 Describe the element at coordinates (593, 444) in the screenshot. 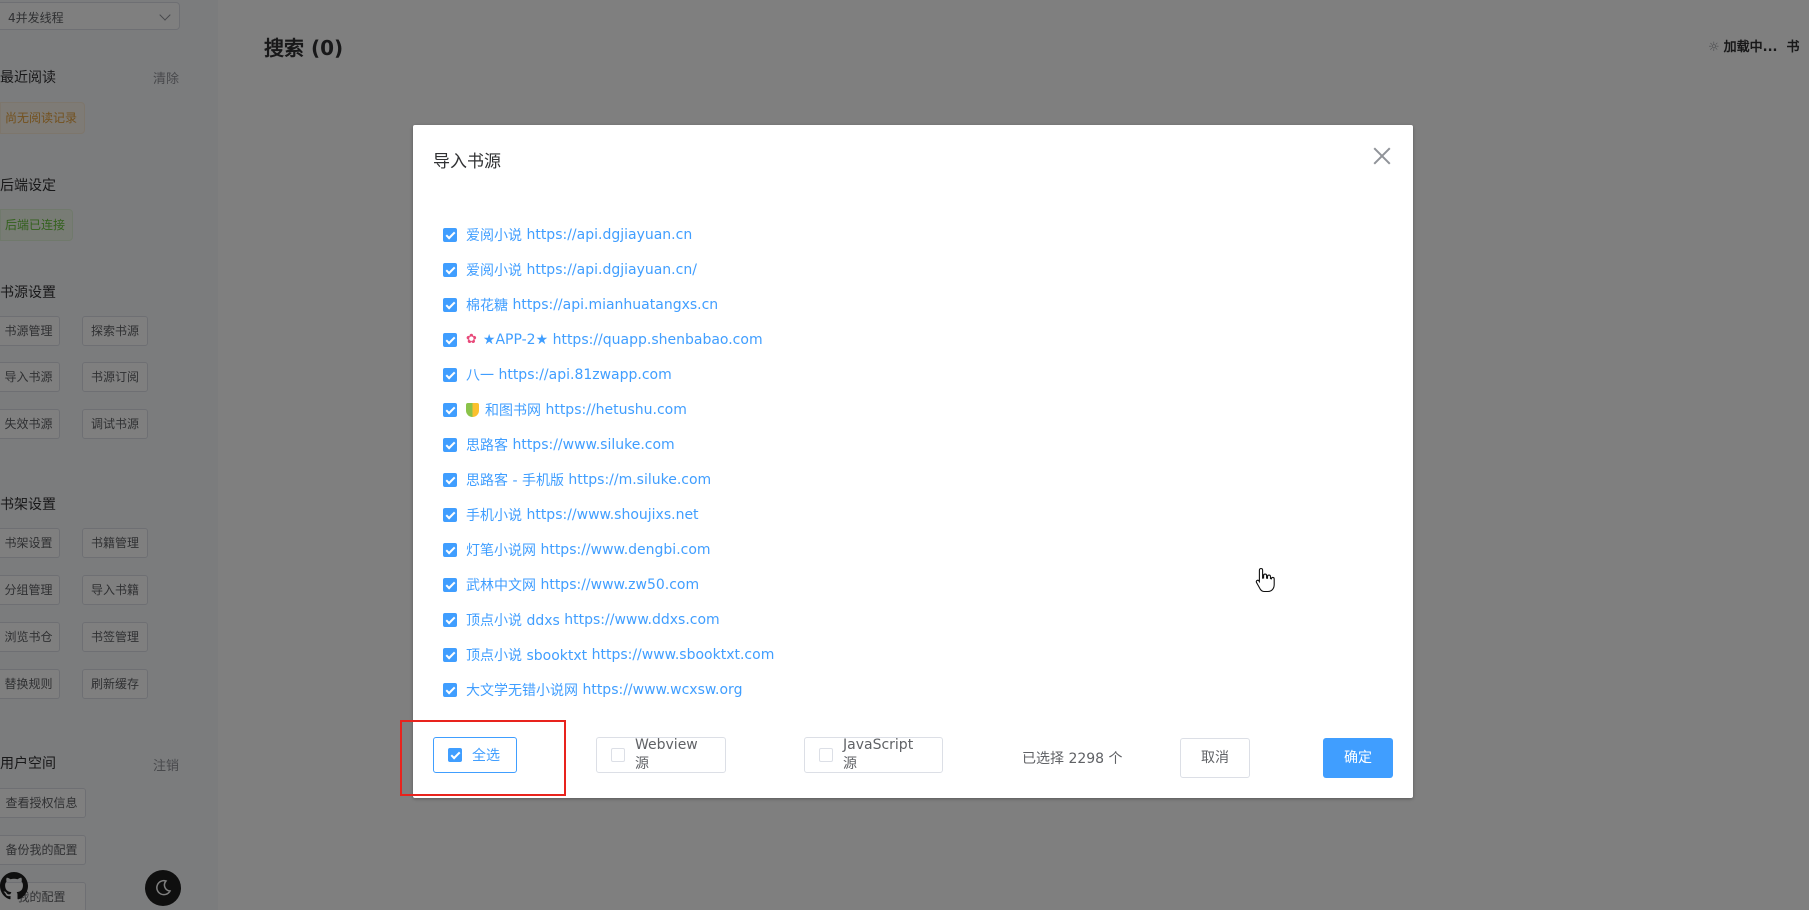

I see `source-url: https://www.siluke.com` at that location.